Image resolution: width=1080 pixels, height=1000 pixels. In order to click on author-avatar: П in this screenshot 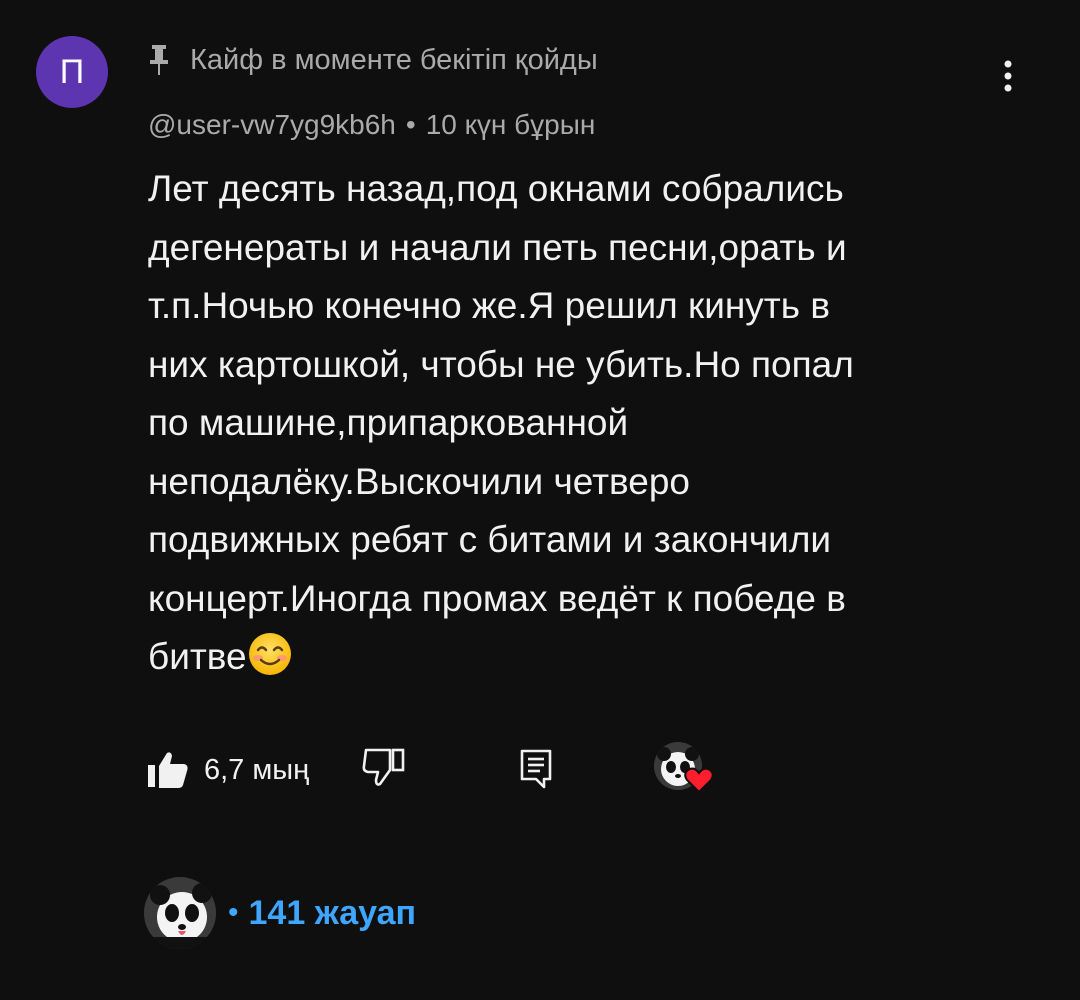, I will do `click(72, 72)`.